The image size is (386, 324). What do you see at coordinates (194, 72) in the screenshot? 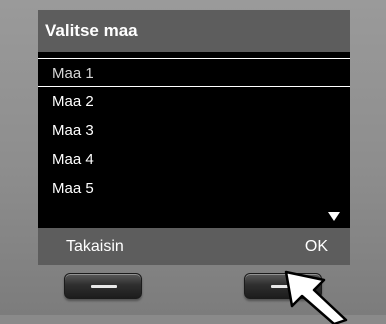
I see `list-item: Maa 1` at bounding box center [194, 72].